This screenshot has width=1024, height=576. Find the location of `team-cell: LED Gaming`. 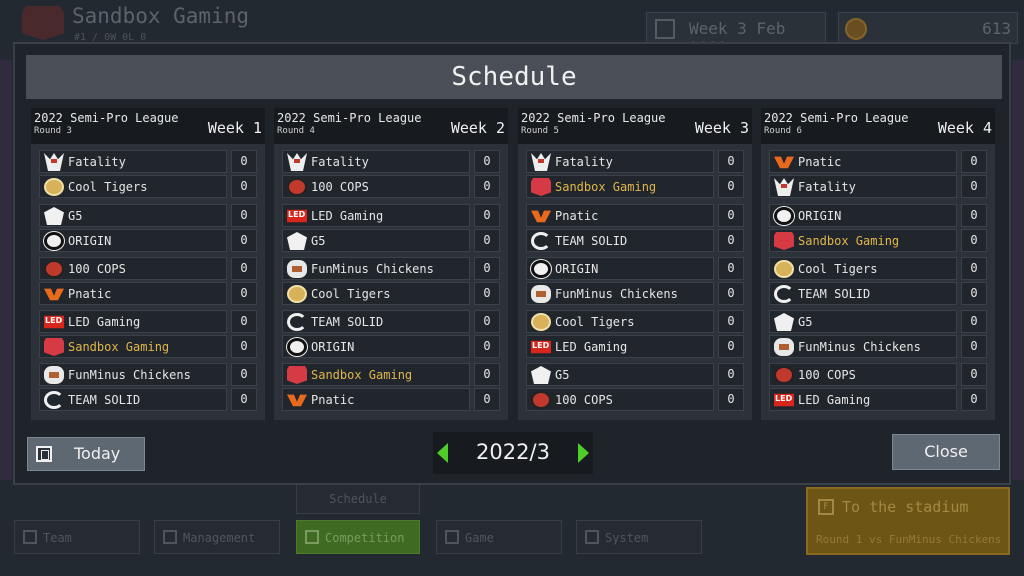

team-cell: LED Gaming is located at coordinates (863, 399).